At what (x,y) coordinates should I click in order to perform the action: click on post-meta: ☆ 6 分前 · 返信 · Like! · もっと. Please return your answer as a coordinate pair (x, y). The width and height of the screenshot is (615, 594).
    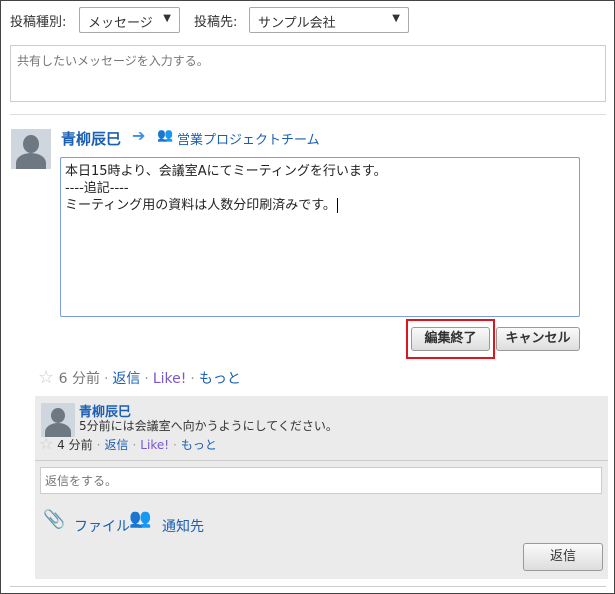
    Looking at the image, I should click on (139, 377).